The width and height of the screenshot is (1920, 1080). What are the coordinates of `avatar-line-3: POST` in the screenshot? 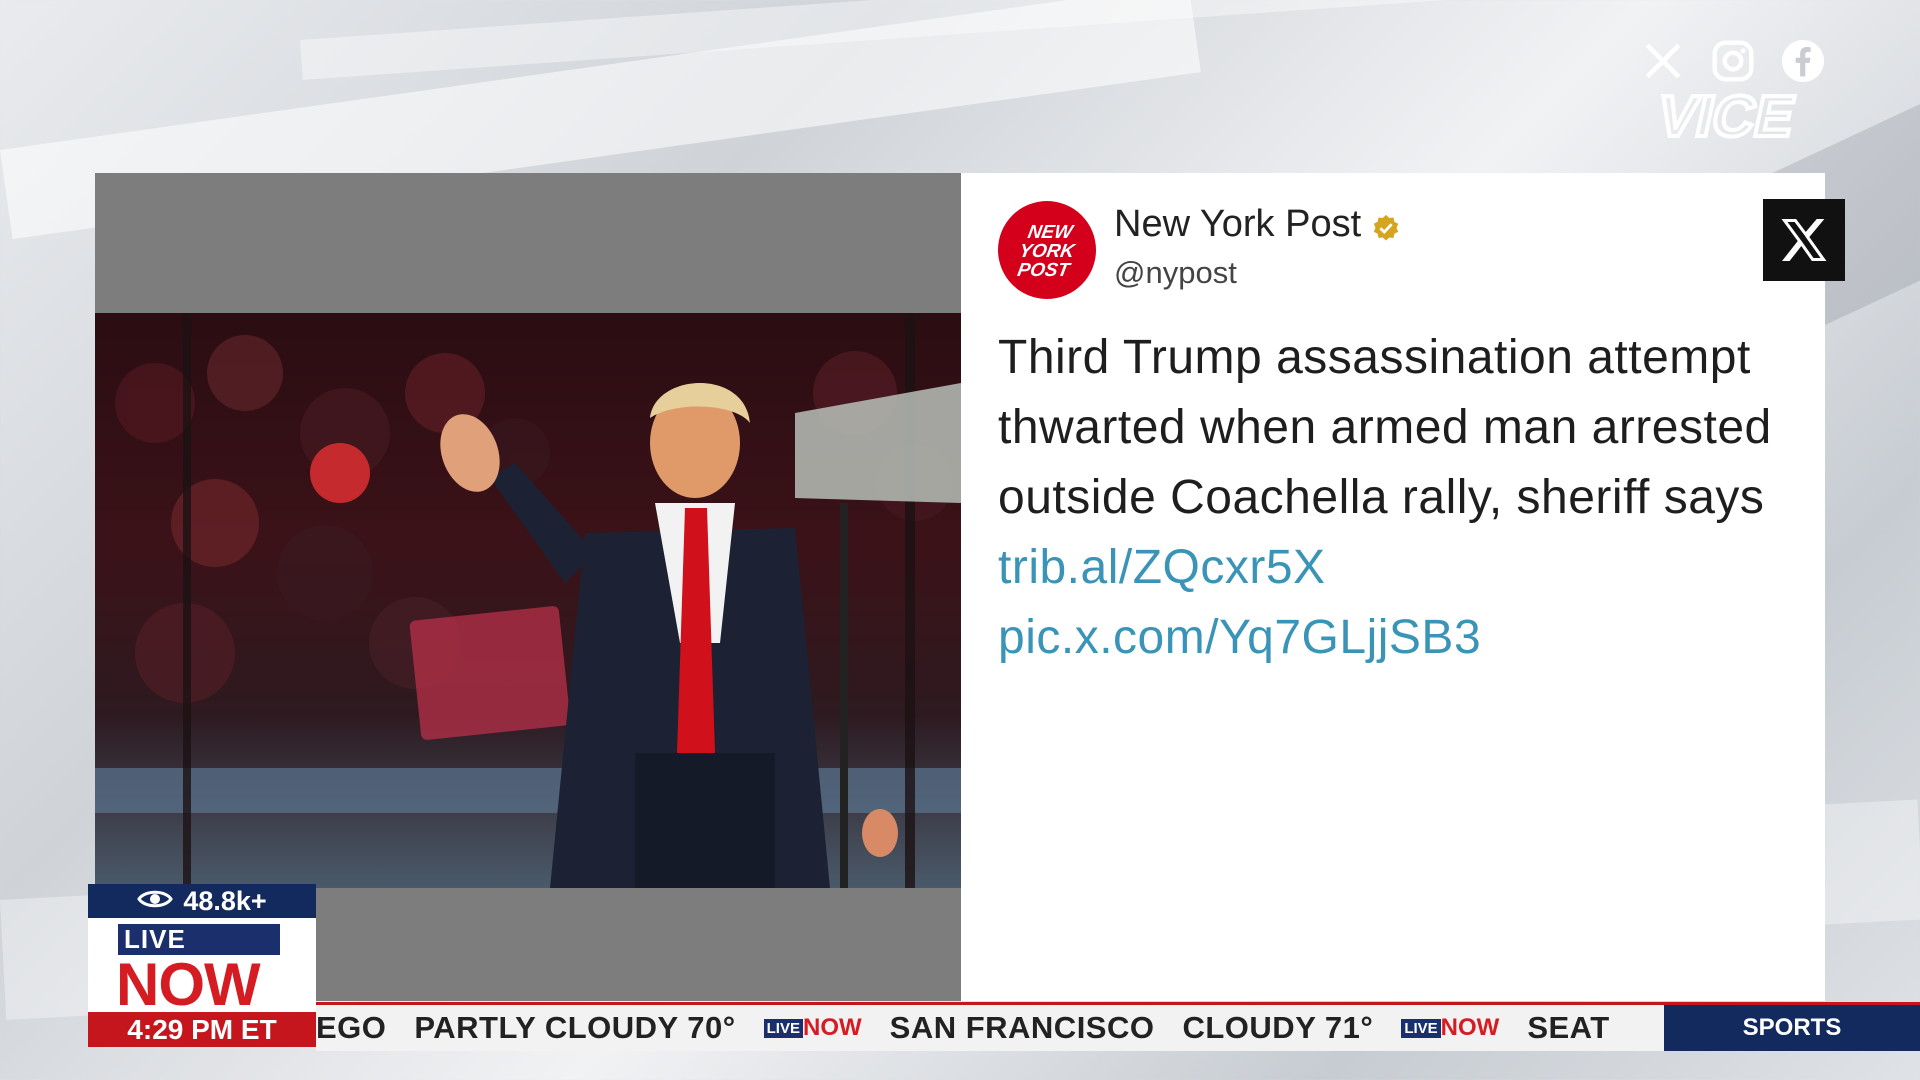 It's located at (1045, 270).